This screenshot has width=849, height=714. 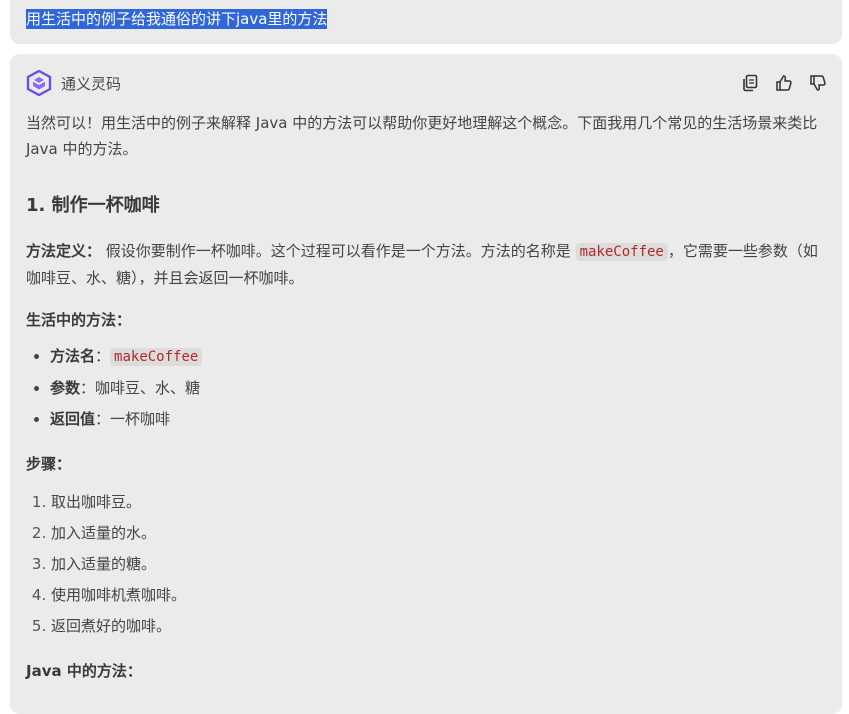 I want to click on life-method-label: 生活中的方法：, so click(x=79, y=320).